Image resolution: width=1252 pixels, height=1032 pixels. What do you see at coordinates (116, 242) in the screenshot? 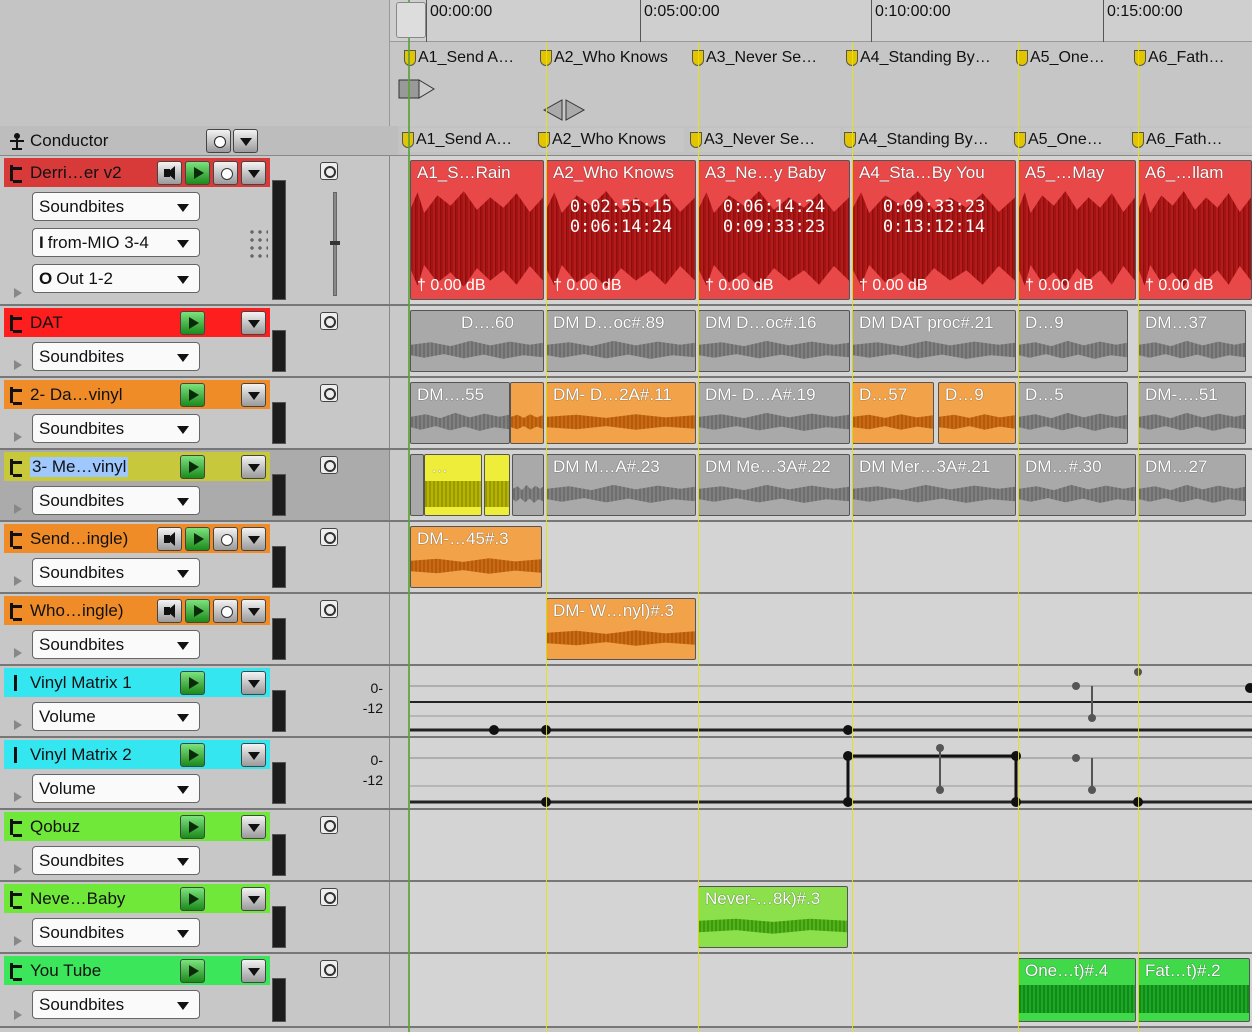
I see `input-select: Ifrom-MIO 3-4` at bounding box center [116, 242].